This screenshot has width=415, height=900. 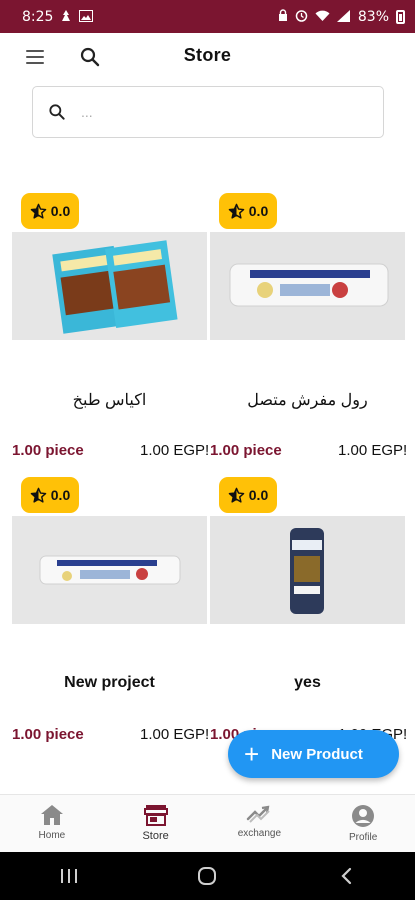 What do you see at coordinates (400, 16) in the screenshot?
I see `battery-icon` at bounding box center [400, 16].